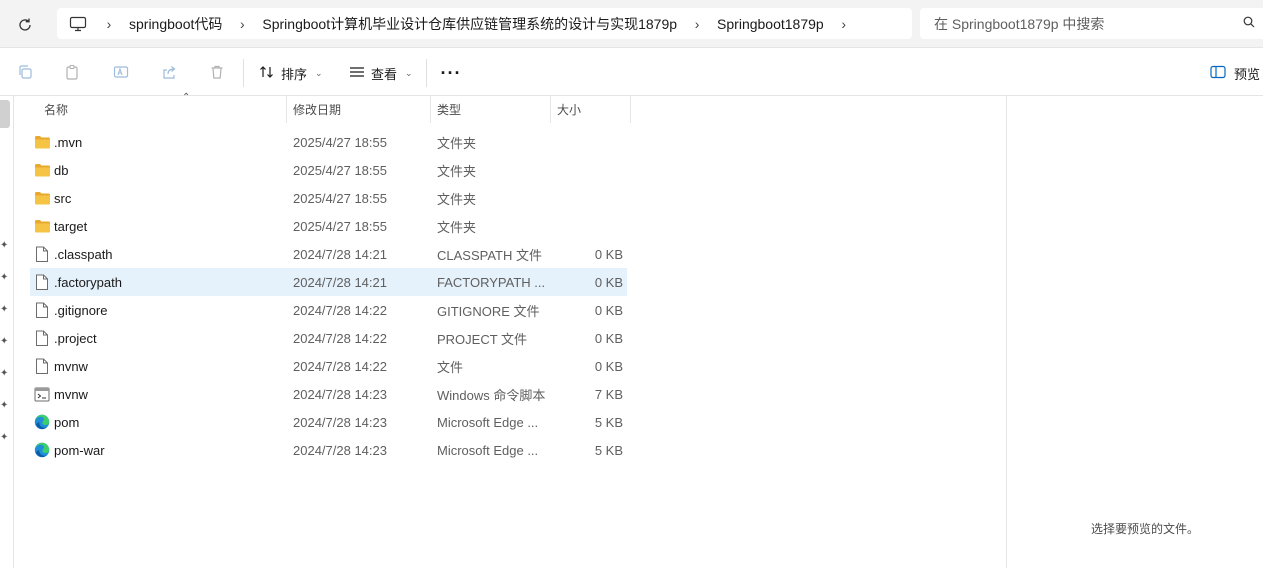  I want to click on command-bar: 排序 ⌄ 查看 ⌄ ··· 预览, so click(631, 72).